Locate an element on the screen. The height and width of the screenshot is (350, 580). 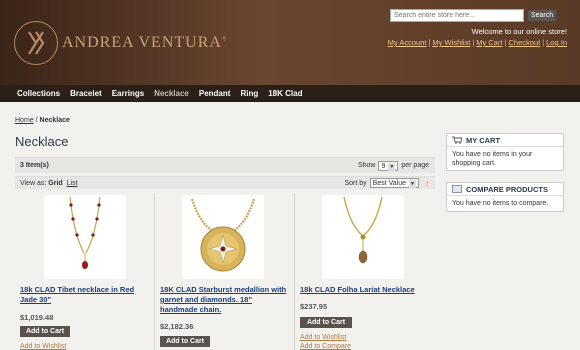
sorter-toolbar: View as: Grid List Sort by Best Value ▼ ↑ is located at coordinates (225, 182).